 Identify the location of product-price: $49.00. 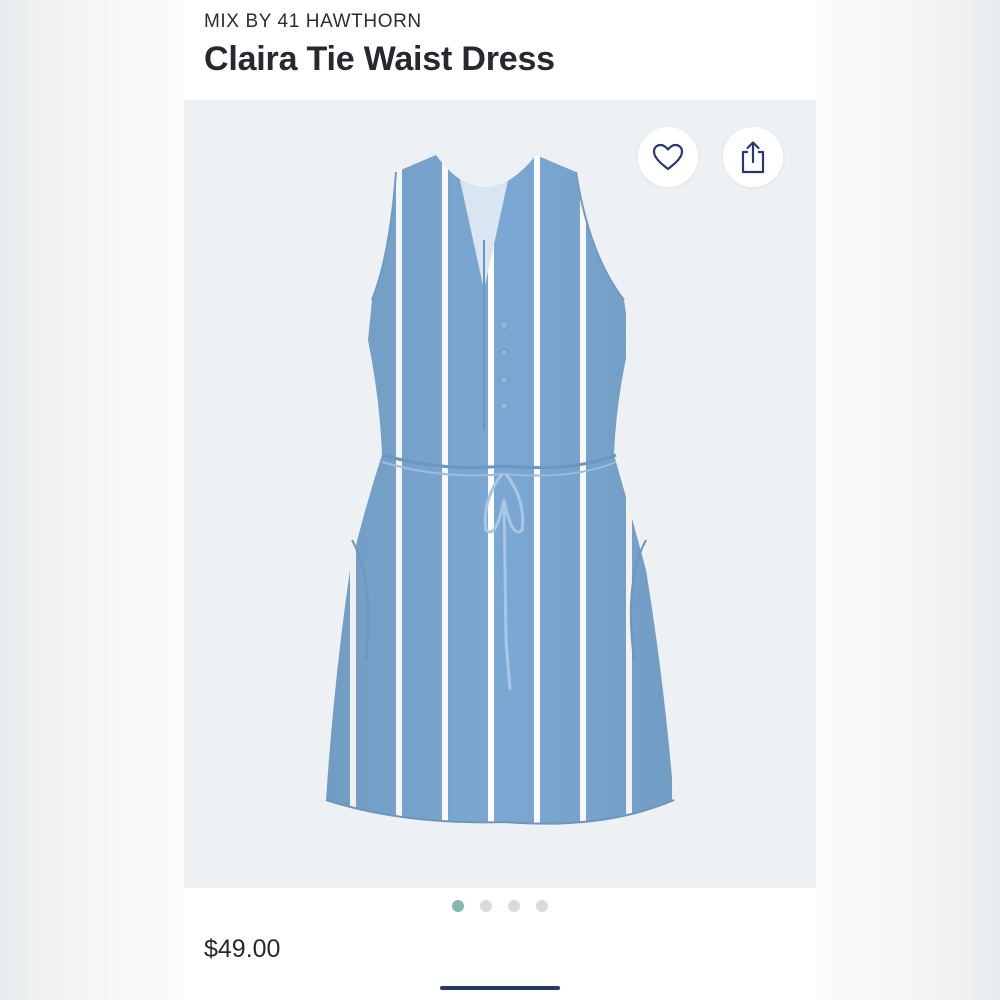
(242, 949).